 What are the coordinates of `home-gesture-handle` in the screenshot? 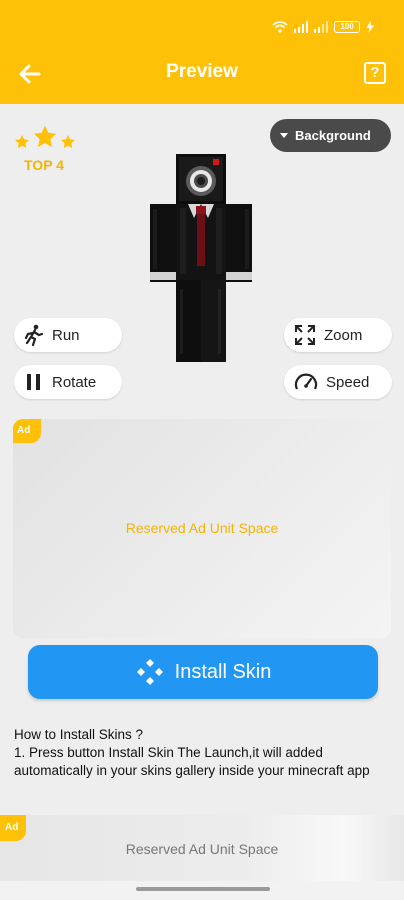 It's located at (203, 889).